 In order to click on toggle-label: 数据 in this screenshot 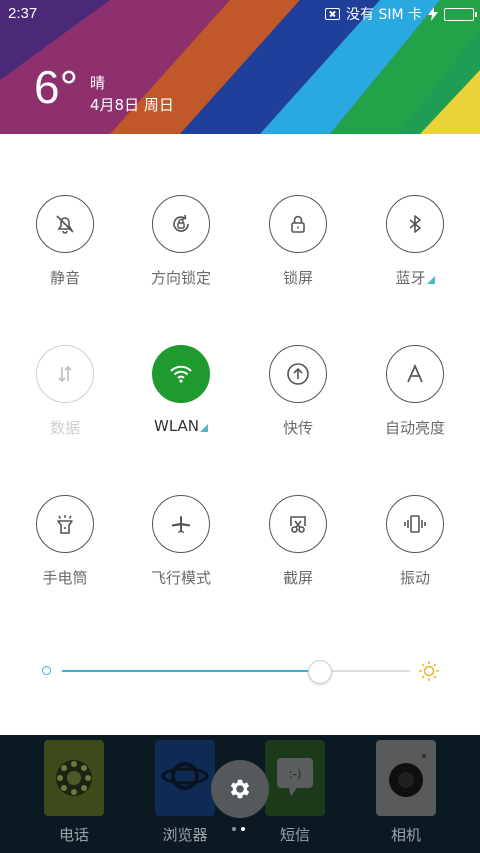, I will do `click(64, 428)`.